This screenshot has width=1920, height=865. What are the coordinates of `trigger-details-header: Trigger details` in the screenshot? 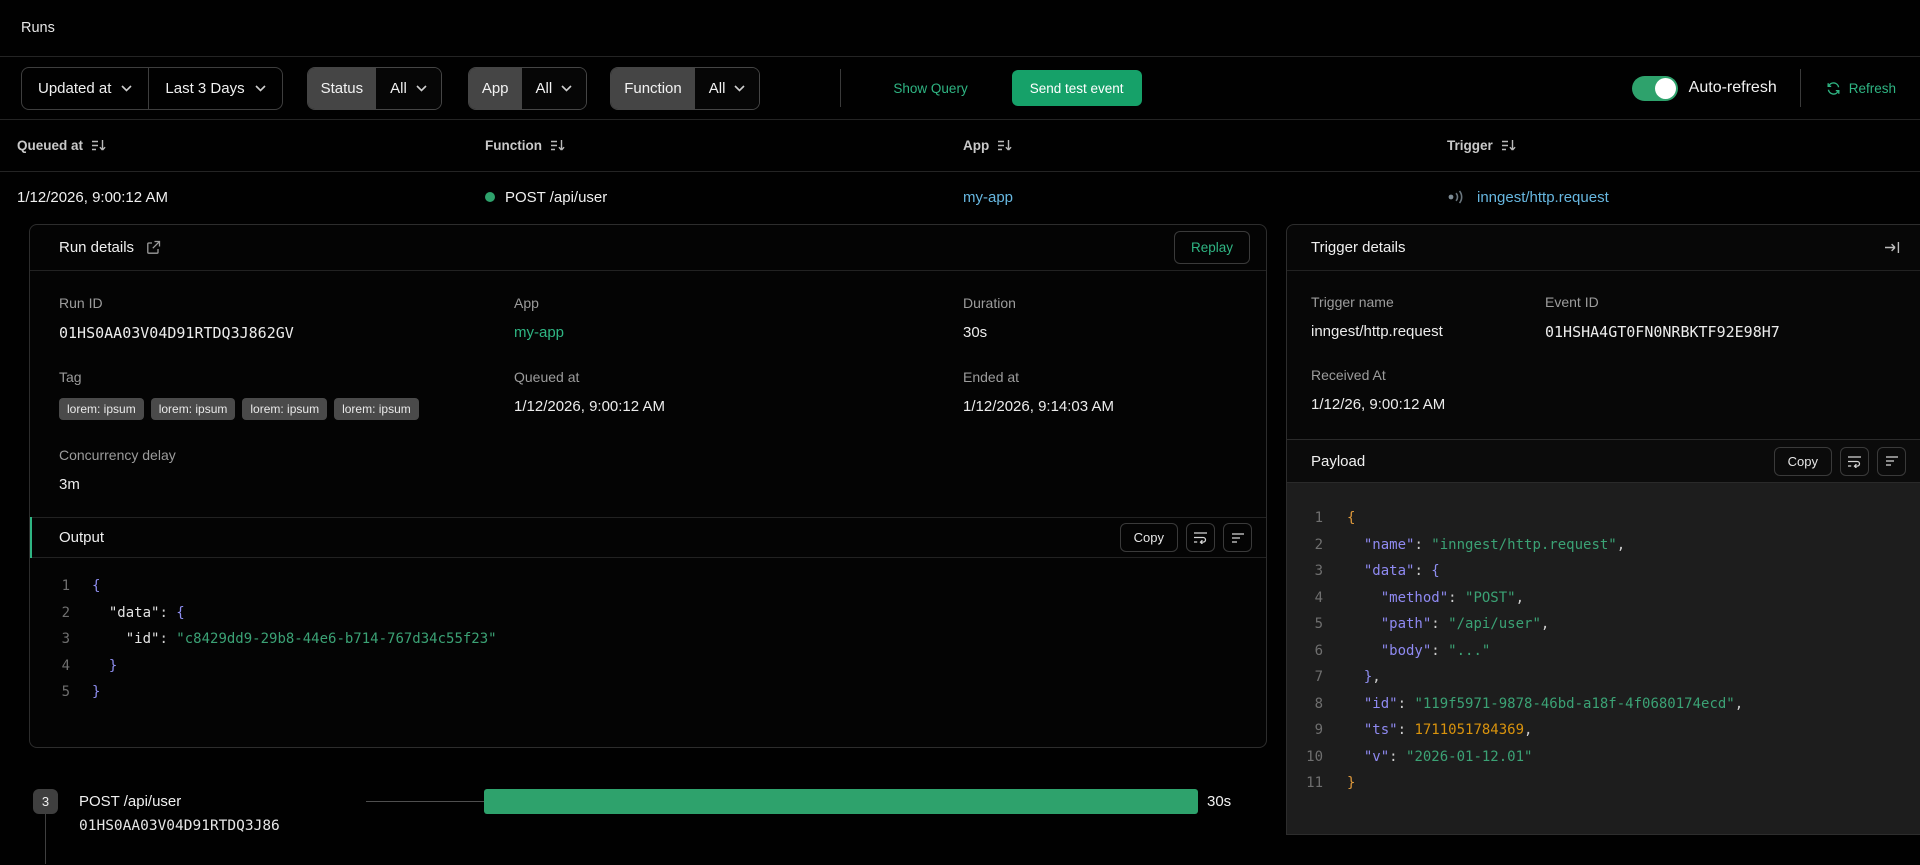 It's located at (1603, 248).